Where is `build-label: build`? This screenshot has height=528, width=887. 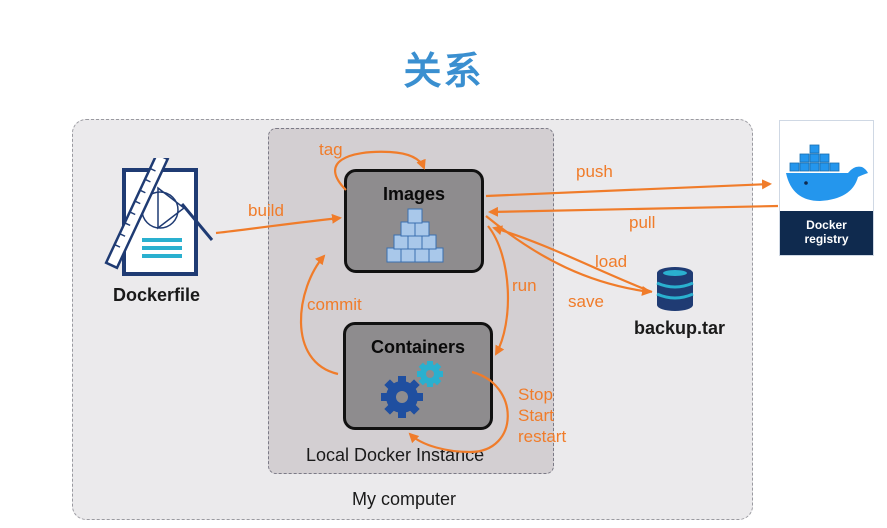 build-label: build is located at coordinates (266, 210).